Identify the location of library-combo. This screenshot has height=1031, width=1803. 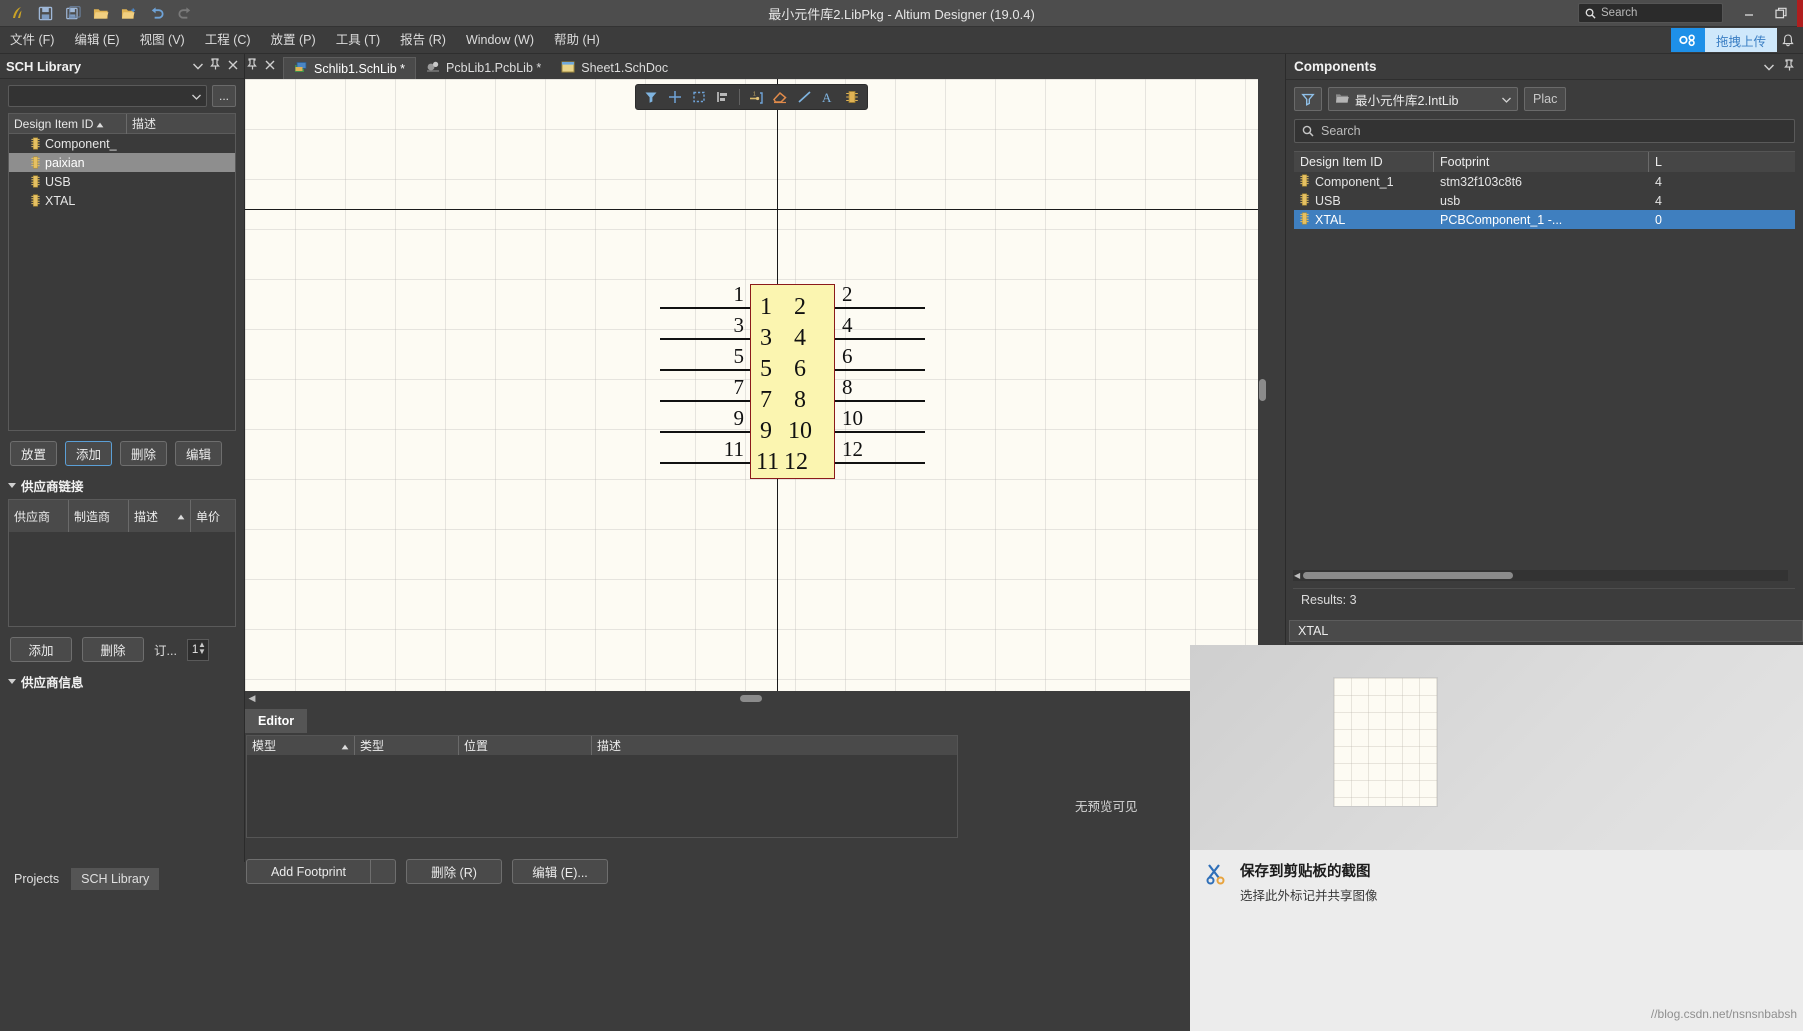
(107, 96).